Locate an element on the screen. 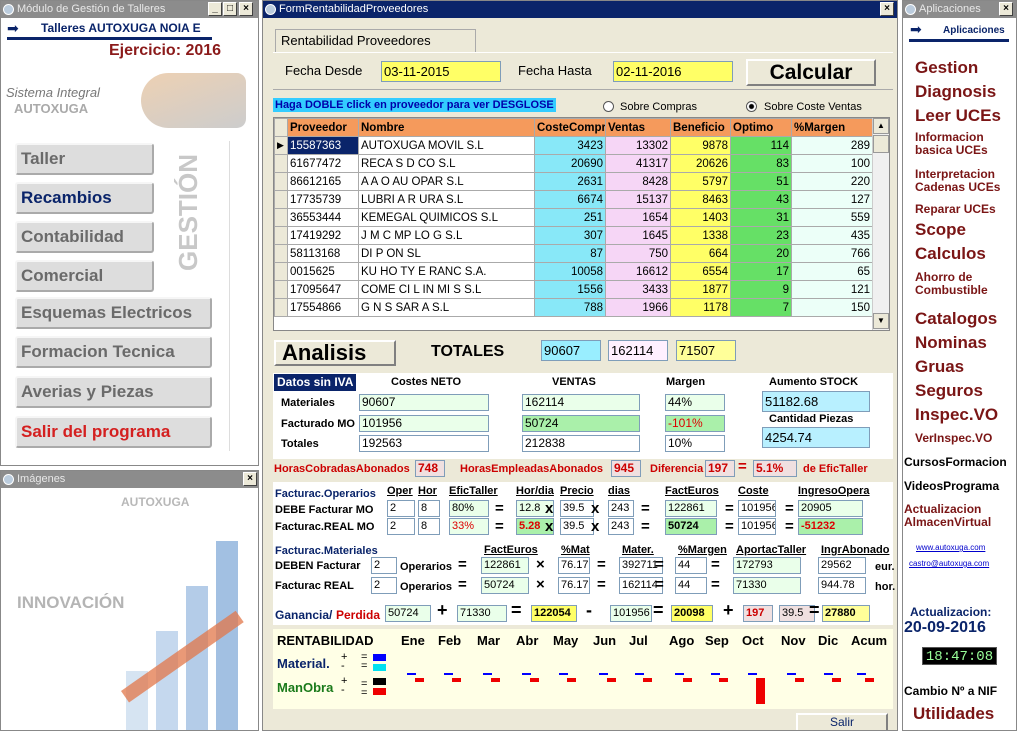 This screenshot has width=1017, height=731. app-link: Catalogos is located at coordinates (965, 319).